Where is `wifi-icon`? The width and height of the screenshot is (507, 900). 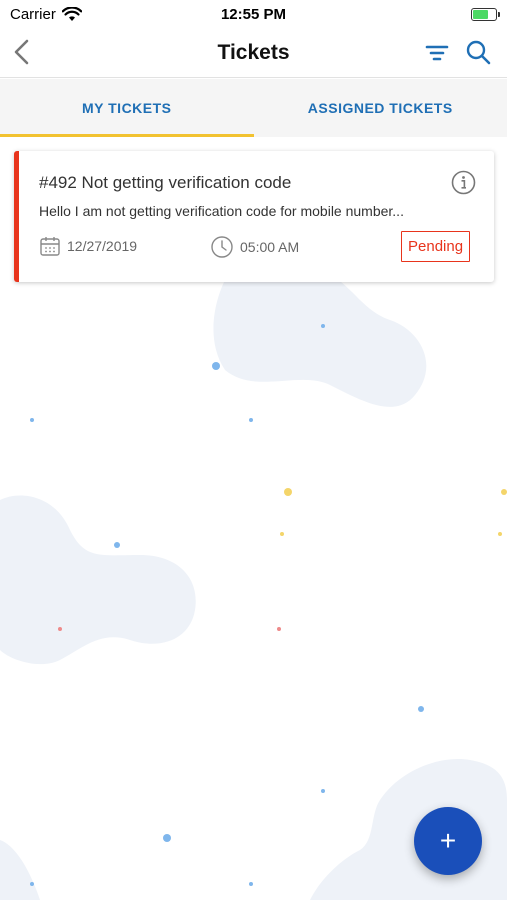 wifi-icon is located at coordinates (71, 13).